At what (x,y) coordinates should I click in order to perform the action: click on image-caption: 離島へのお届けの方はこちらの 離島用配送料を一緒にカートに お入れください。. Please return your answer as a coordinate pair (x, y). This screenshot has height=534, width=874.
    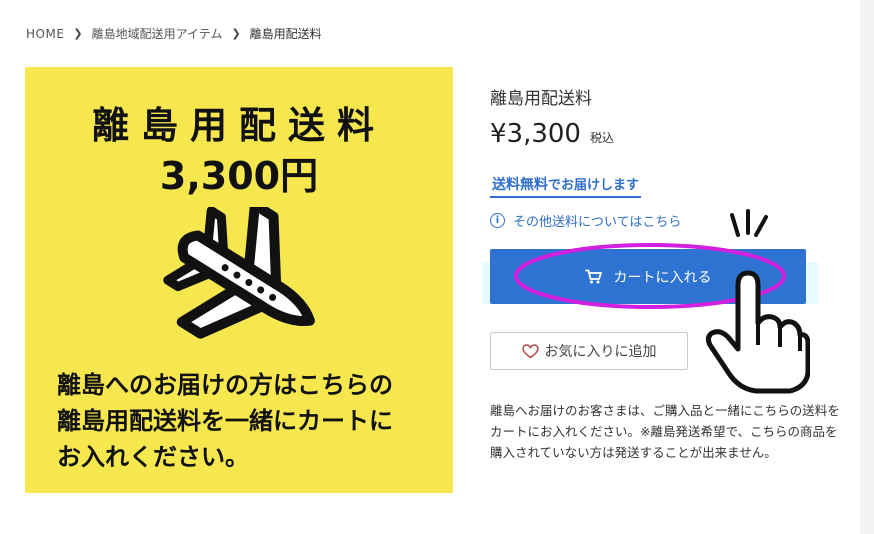
    Looking at the image, I should click on (247, 421).